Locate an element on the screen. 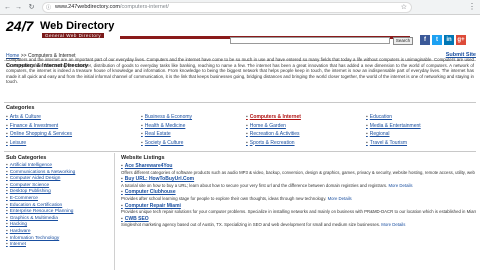 This screenshot has height=270, width=480. subcategory-label: Desktop Publishing is located at coordinates (30, 192).